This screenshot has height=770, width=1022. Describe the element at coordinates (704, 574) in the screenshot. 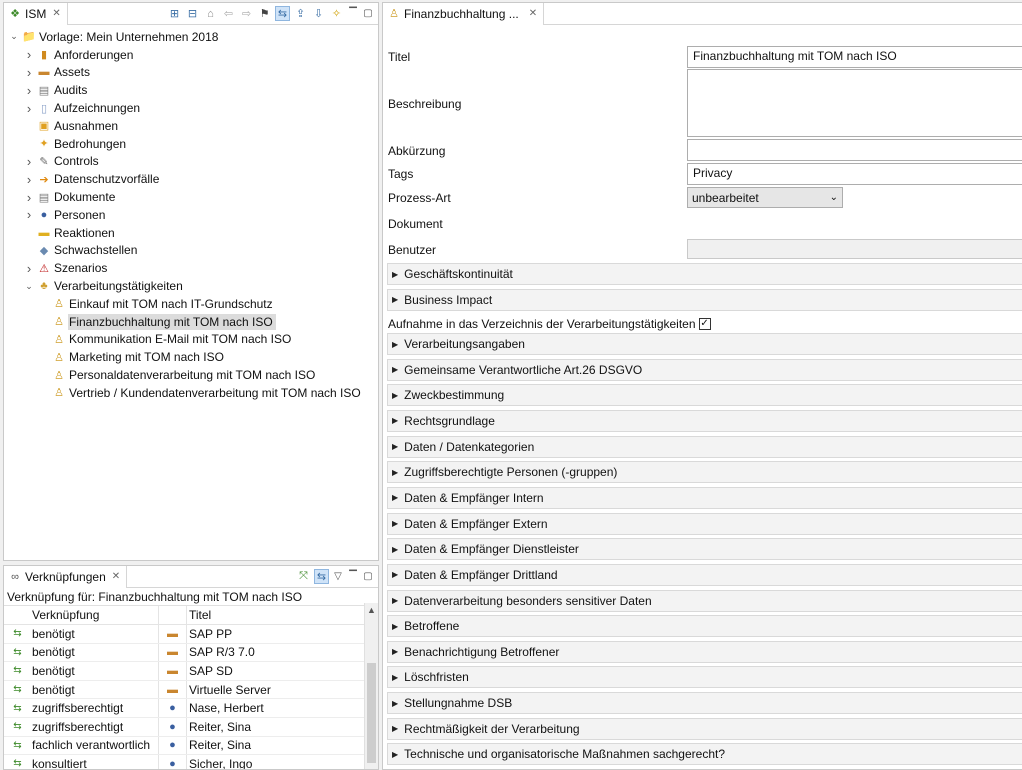

I see `section-header: ▶ Daten & Empfänger Drittland` at that location.